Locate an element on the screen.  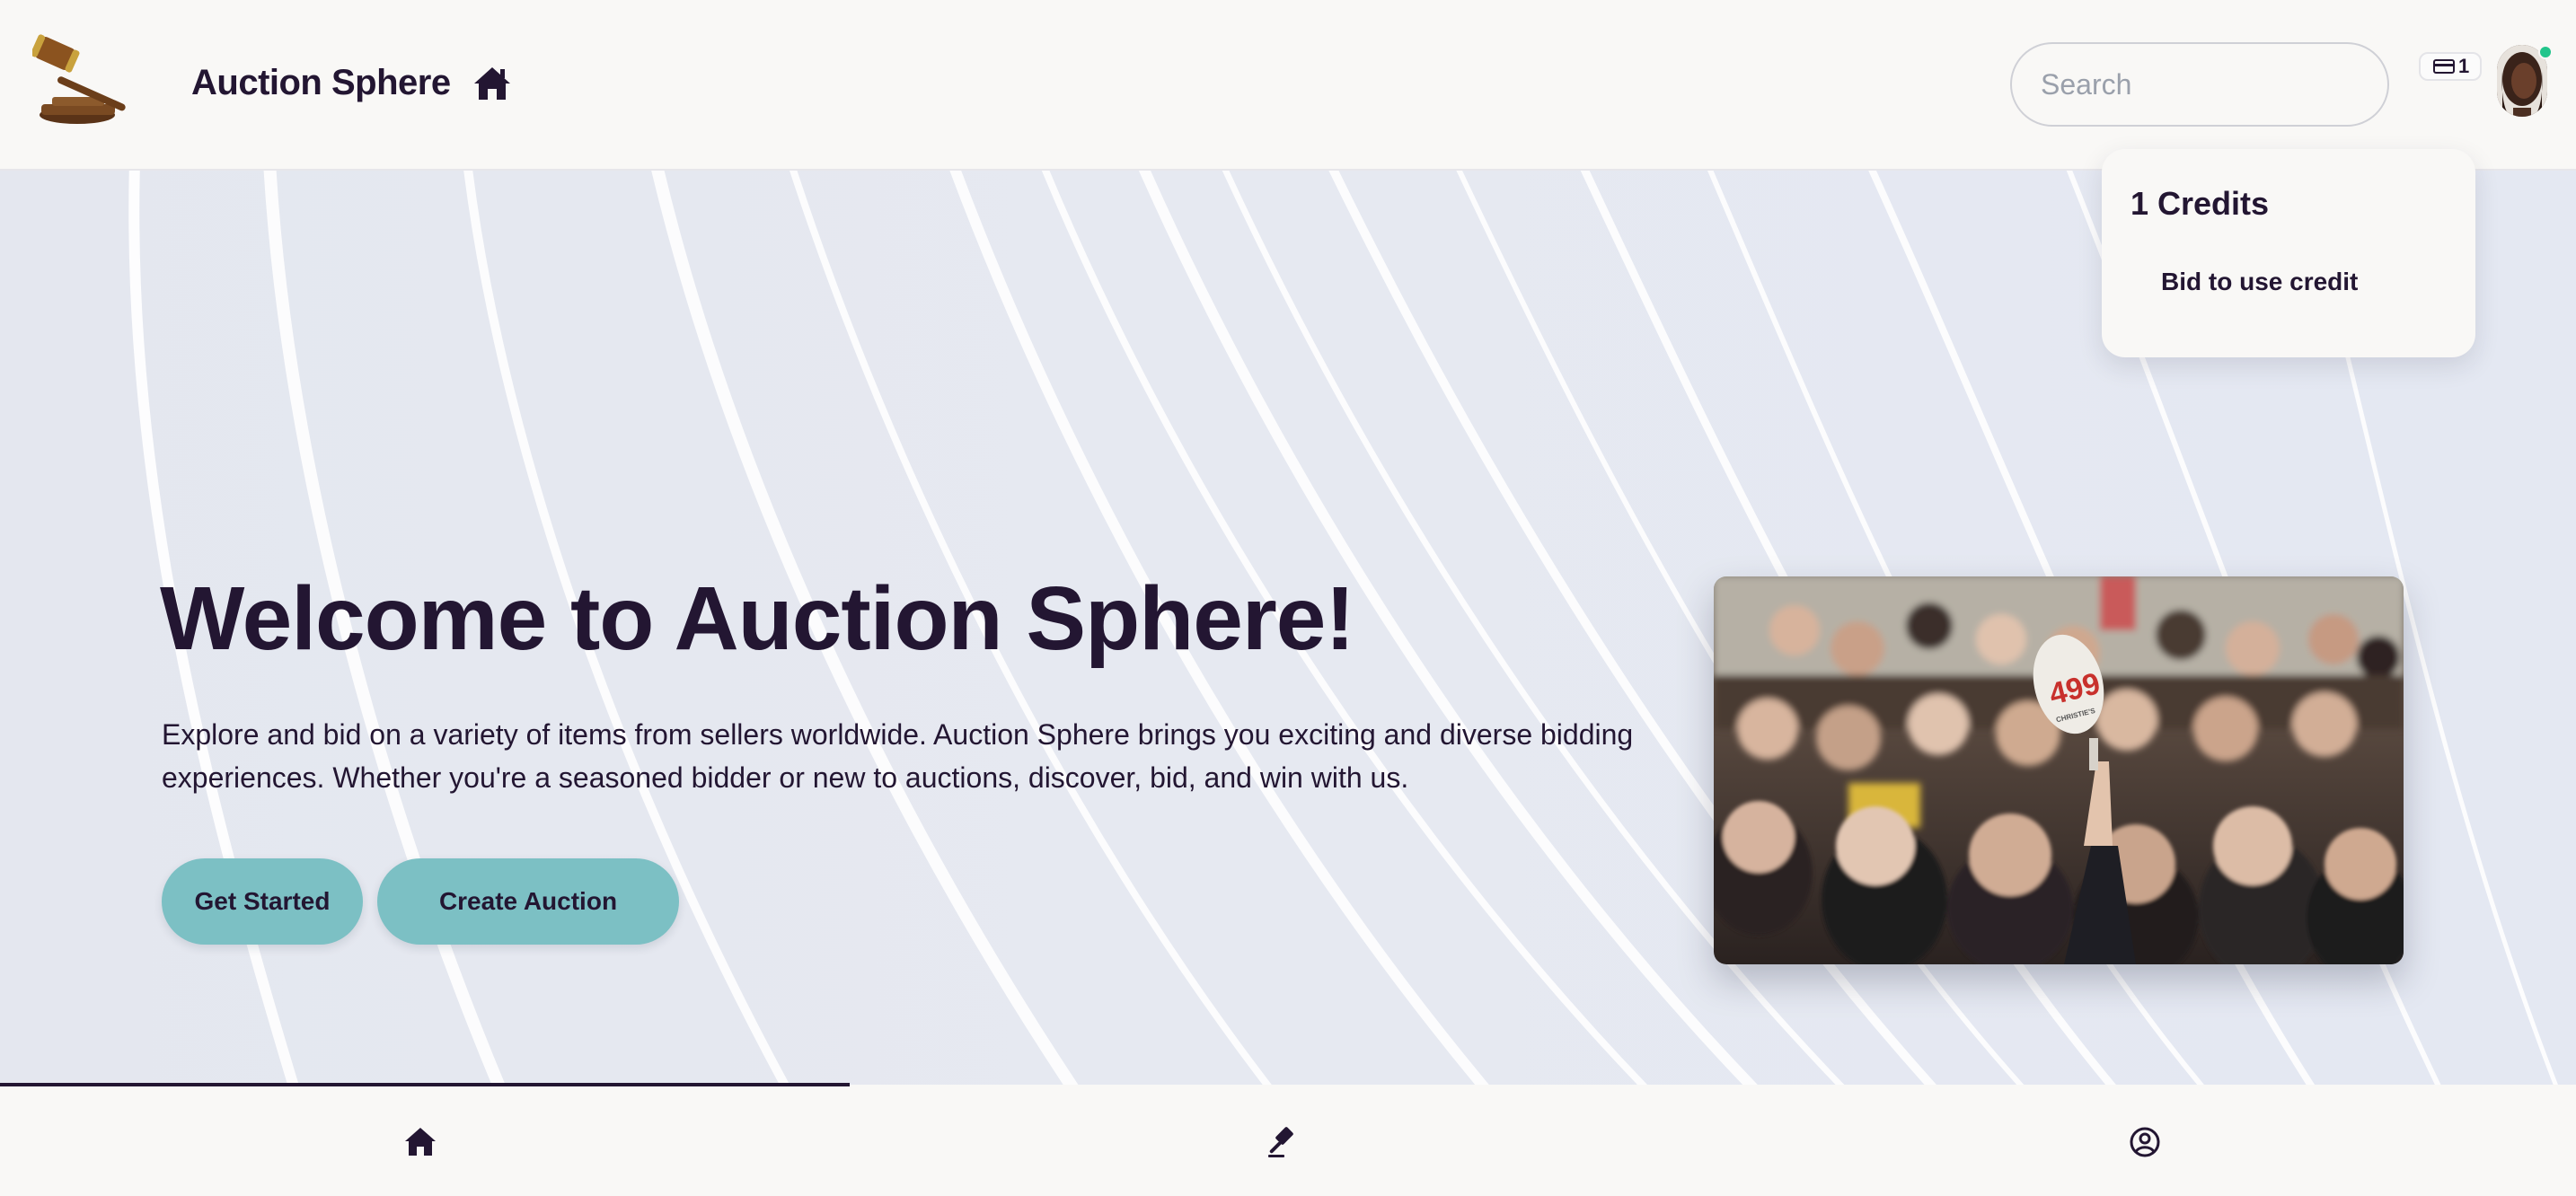
gavel-icon is located at coordinates (1283, 1142).